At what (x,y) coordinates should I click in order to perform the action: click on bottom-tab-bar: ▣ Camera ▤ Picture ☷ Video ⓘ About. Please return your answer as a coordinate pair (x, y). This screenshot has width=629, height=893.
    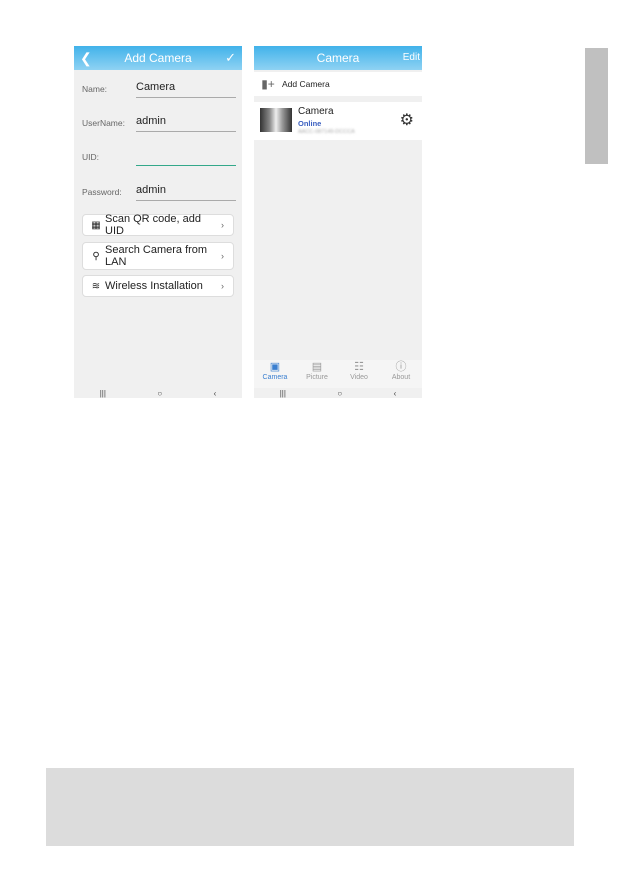
    Looking at the image, I should click on (338, 374).